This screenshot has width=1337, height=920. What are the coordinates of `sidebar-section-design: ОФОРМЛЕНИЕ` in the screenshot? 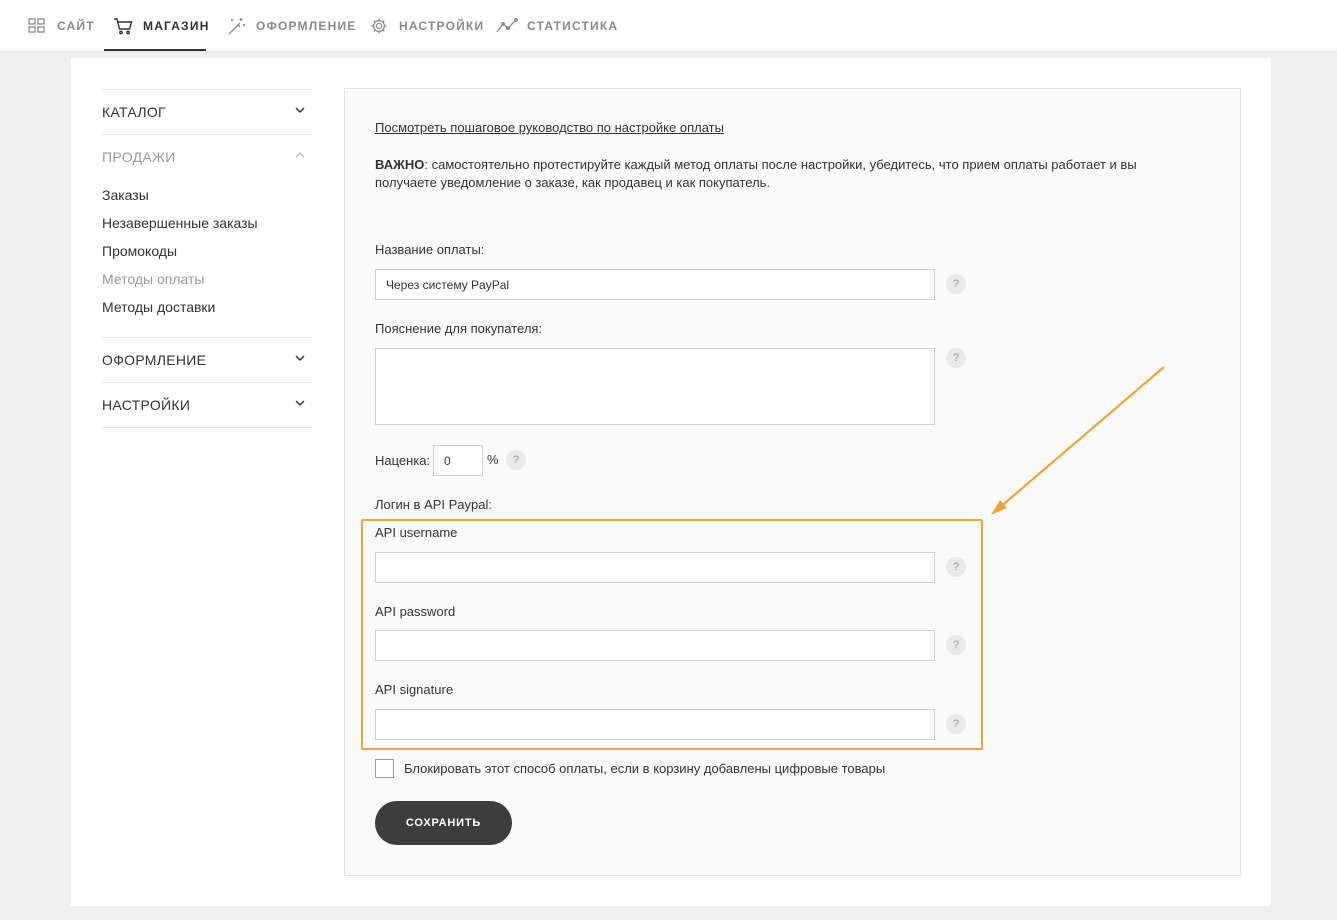 It's located at (207, 359).